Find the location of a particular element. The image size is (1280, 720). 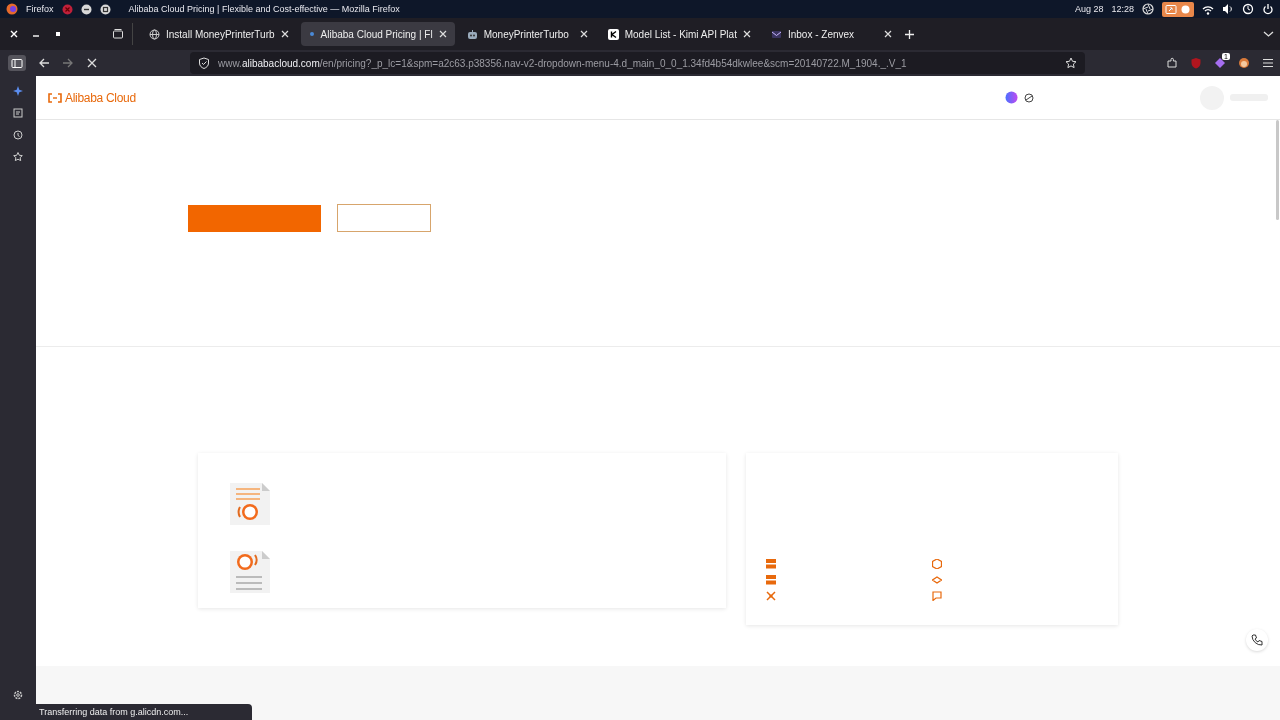

shield-icon is located at coordinates (204, 63).